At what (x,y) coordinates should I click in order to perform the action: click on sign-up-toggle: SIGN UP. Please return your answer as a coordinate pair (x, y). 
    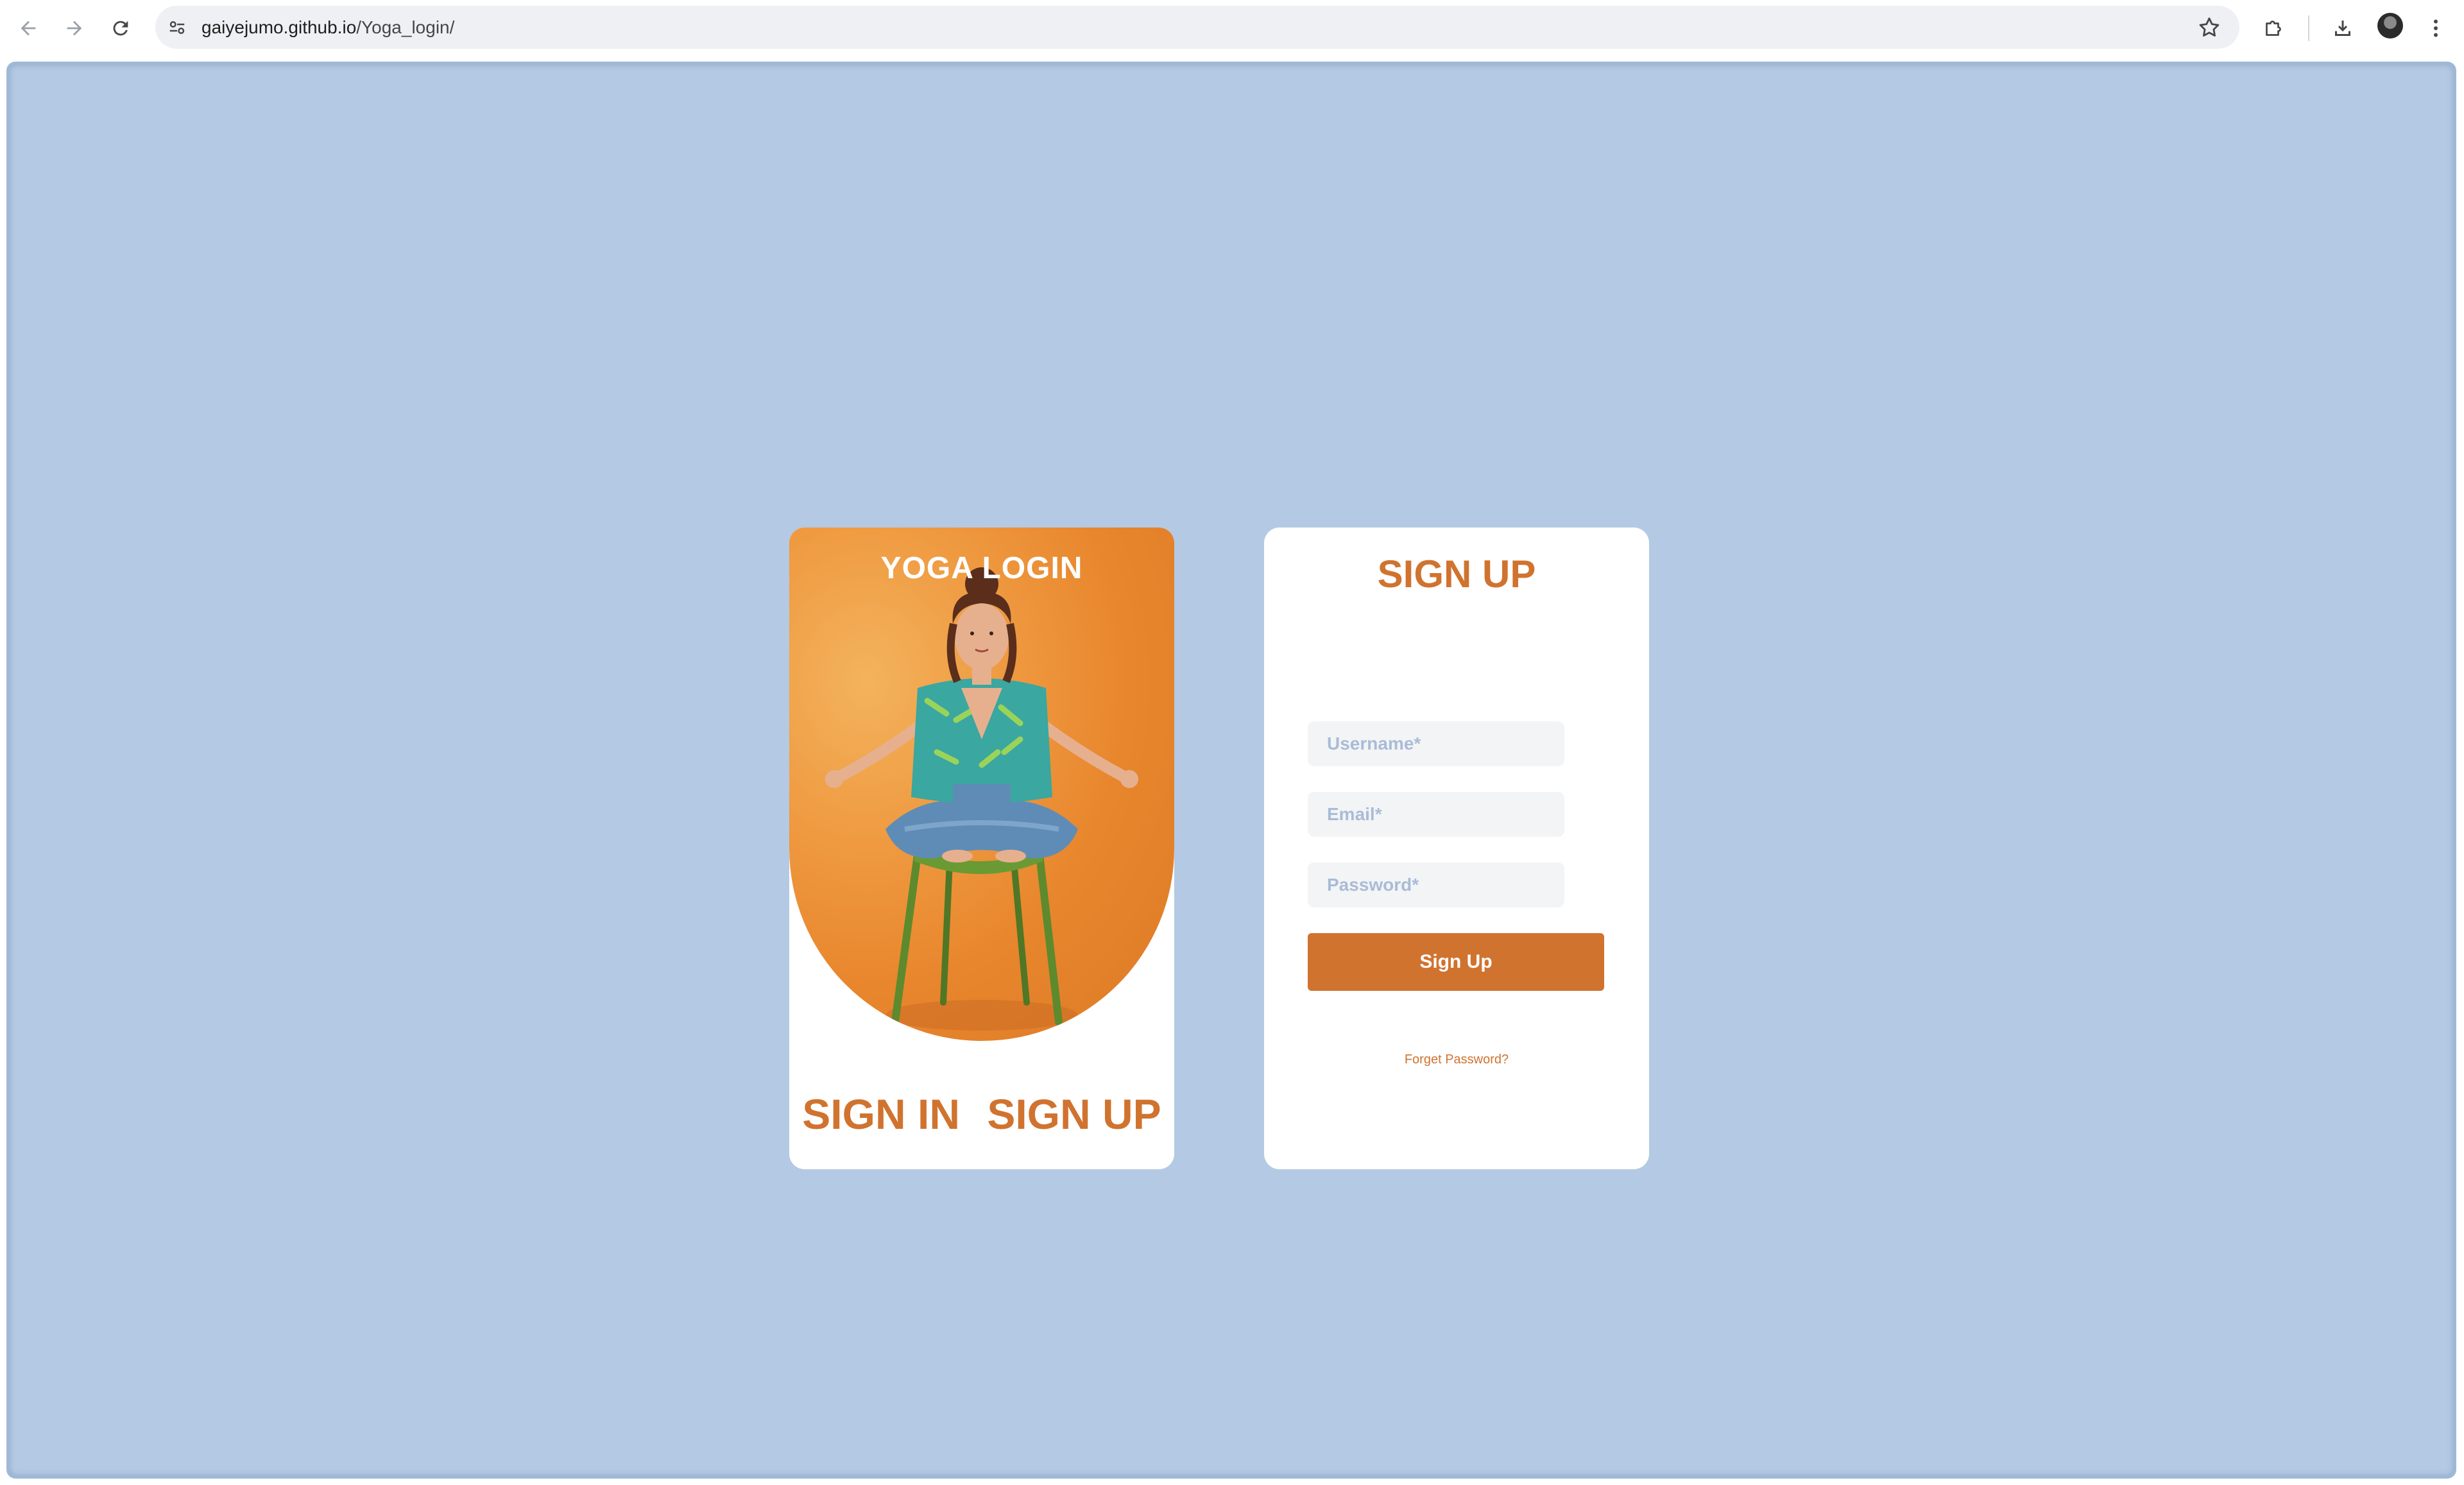
    Looking at the image, I should click on (1074, 1114).